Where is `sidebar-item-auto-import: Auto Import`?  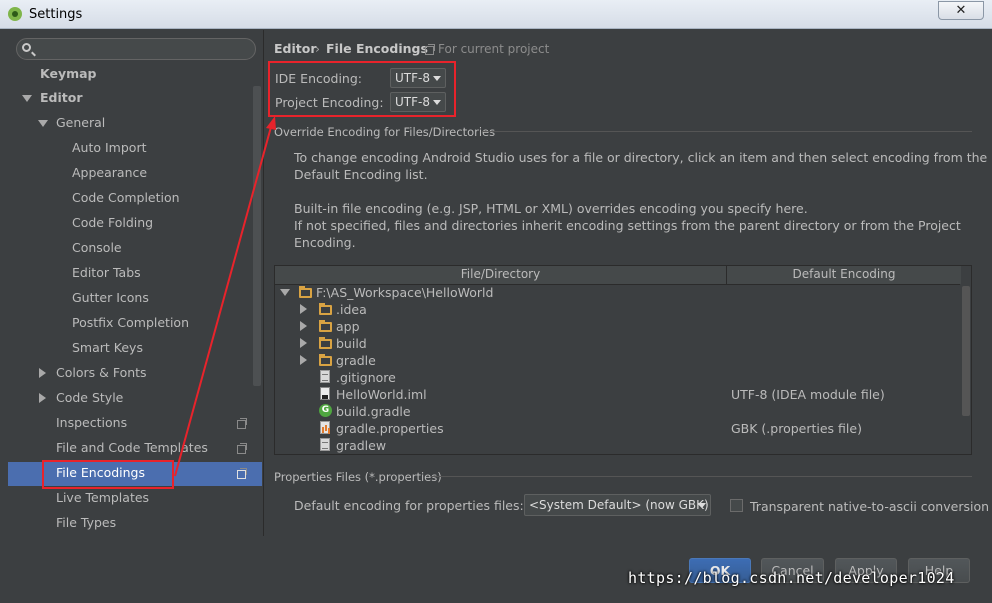
sidebar-item-auto-import: Auto Import is located at coordinates (109, 148).